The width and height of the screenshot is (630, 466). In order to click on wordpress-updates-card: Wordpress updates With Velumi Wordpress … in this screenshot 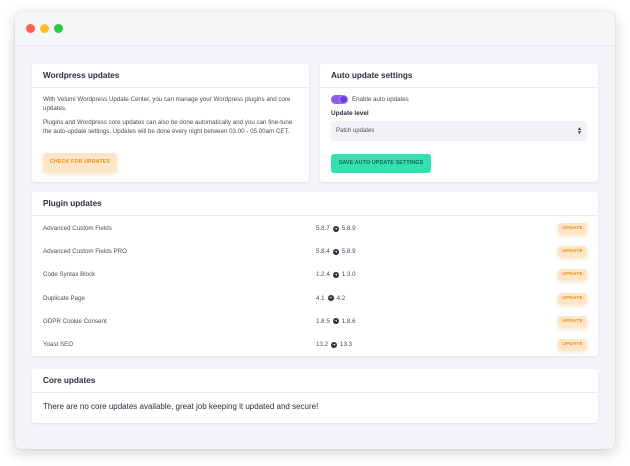, I will do `click(170, 123)`.